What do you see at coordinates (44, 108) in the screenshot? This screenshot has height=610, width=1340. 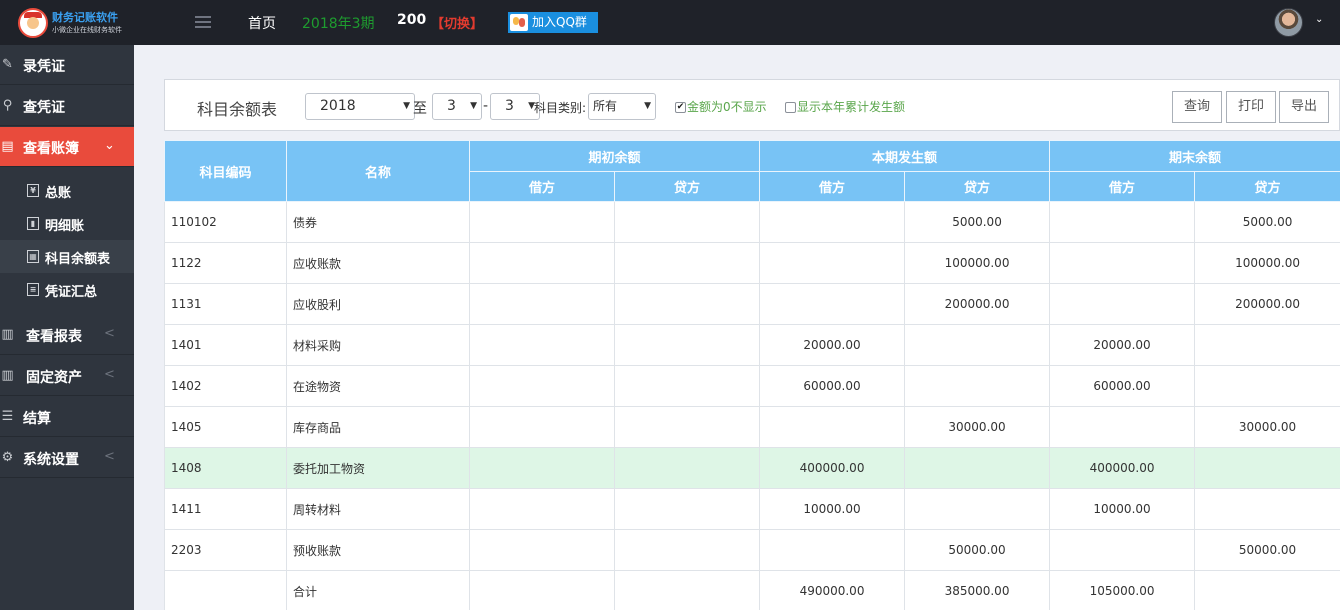 I see `sidebar-item-label: 查凭证` at bounding box center [44, 108].